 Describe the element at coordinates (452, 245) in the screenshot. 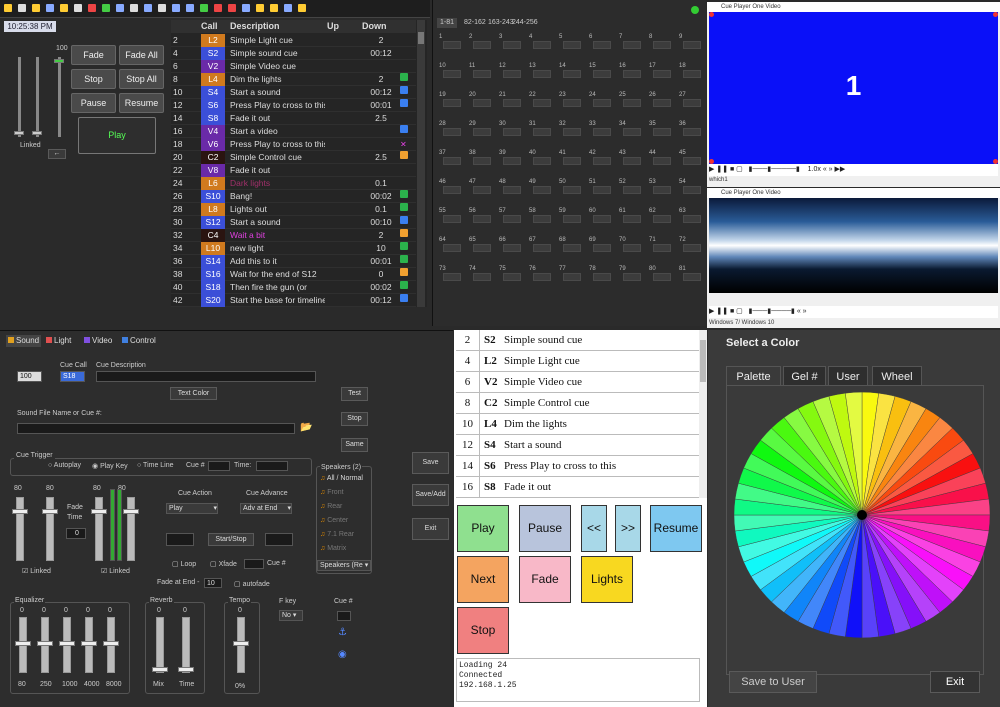

I see `grid-cell: 64` at that location.